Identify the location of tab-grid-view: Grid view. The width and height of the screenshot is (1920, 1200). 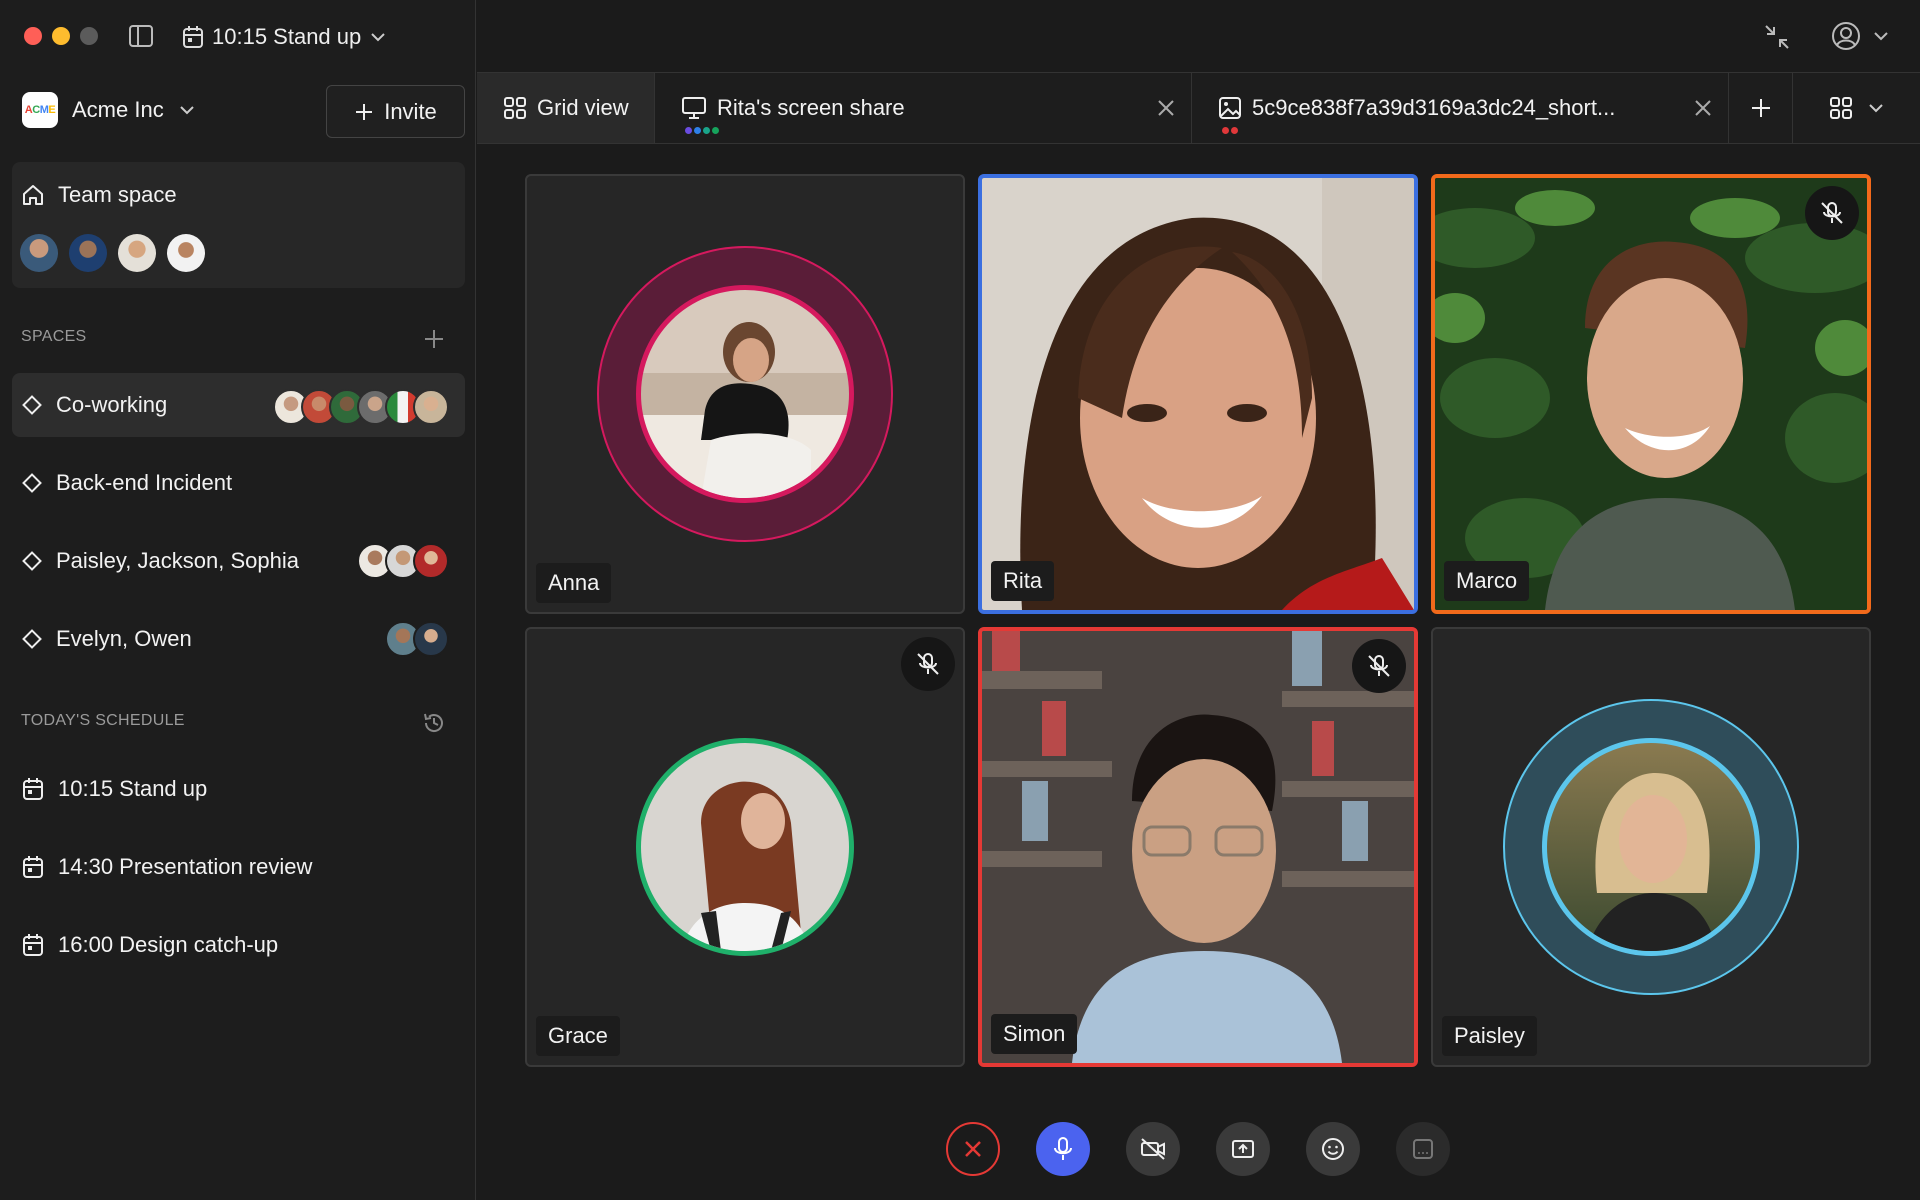
(566, 108).